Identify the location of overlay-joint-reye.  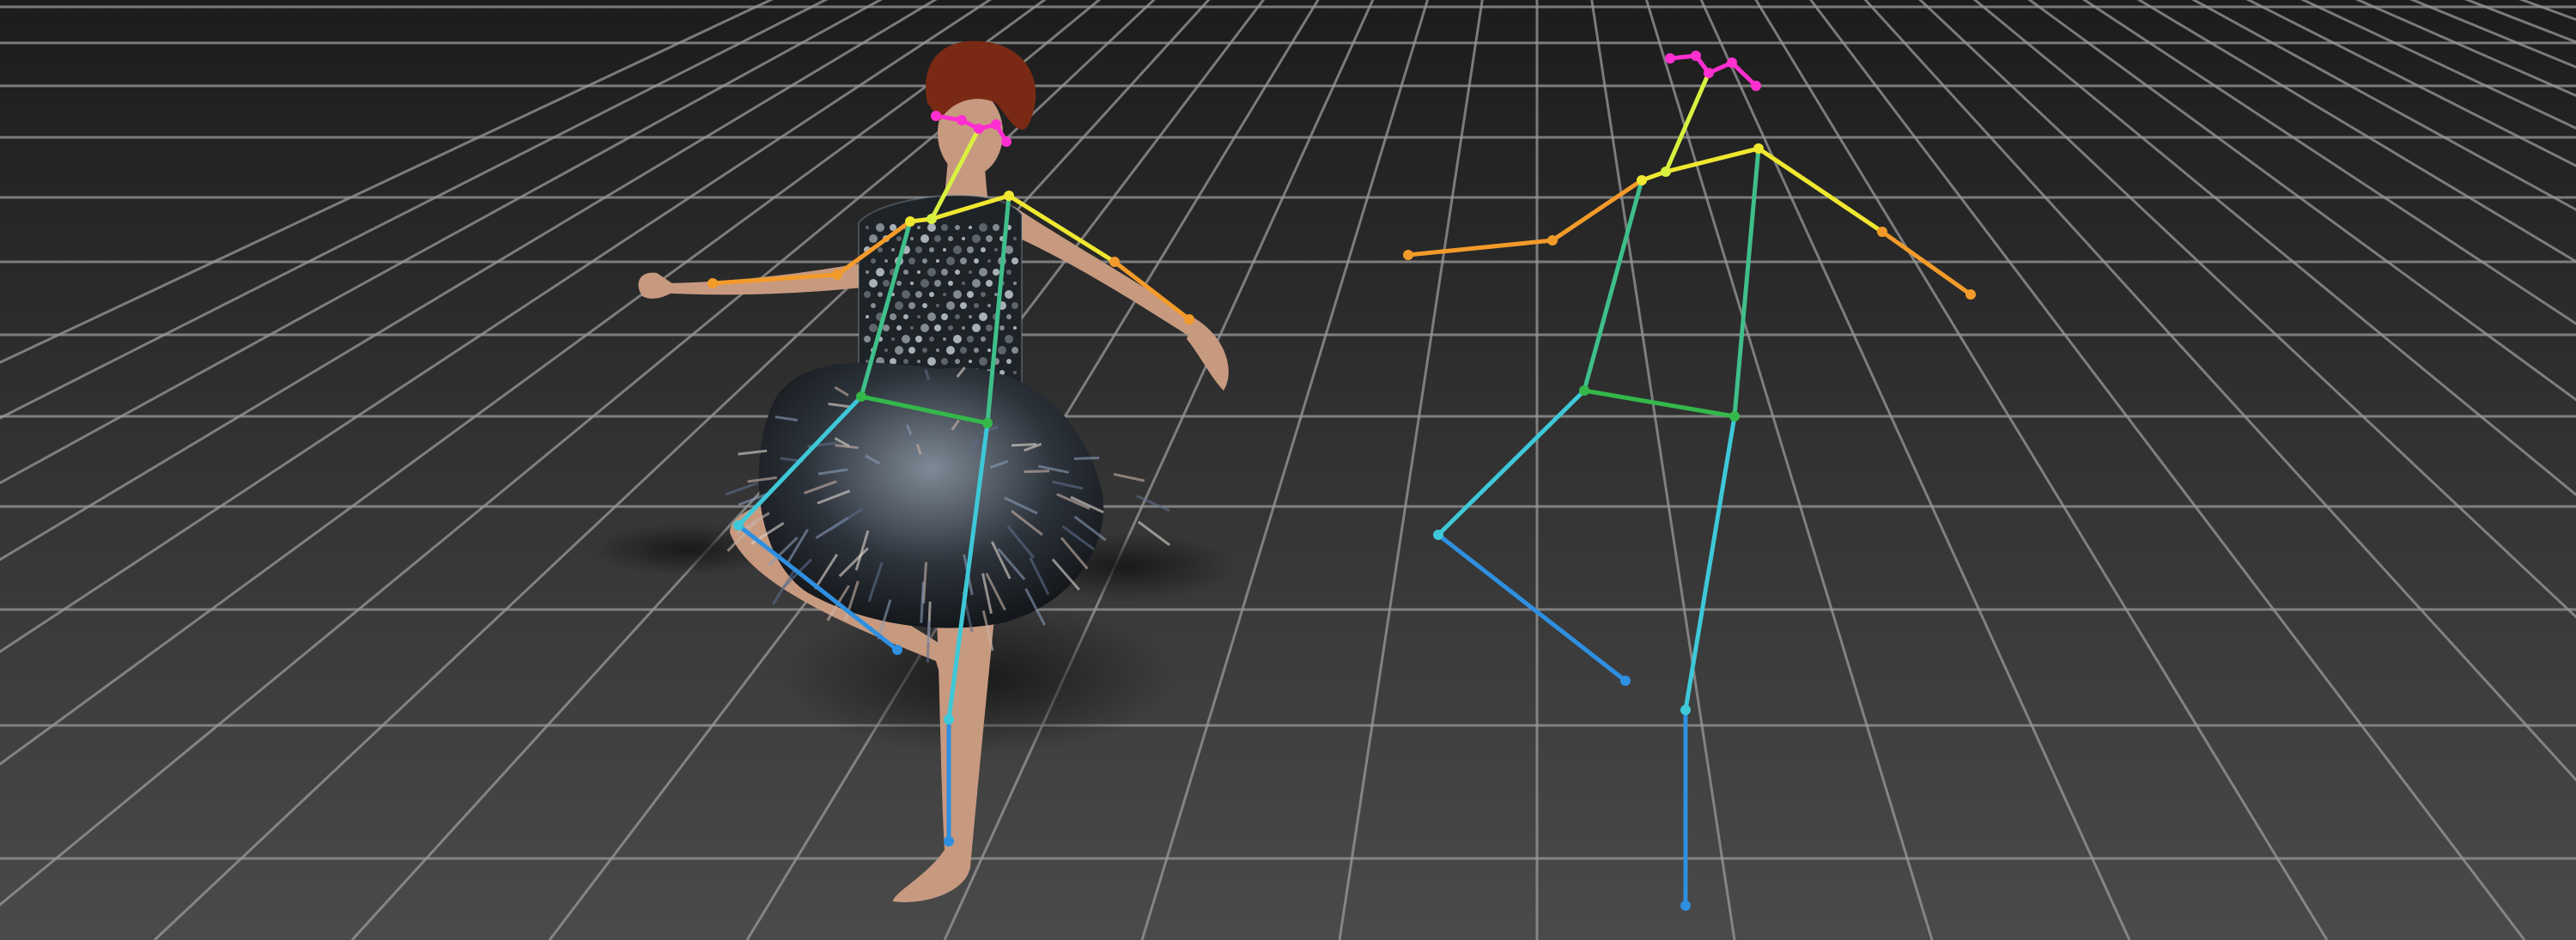
(996, 124).